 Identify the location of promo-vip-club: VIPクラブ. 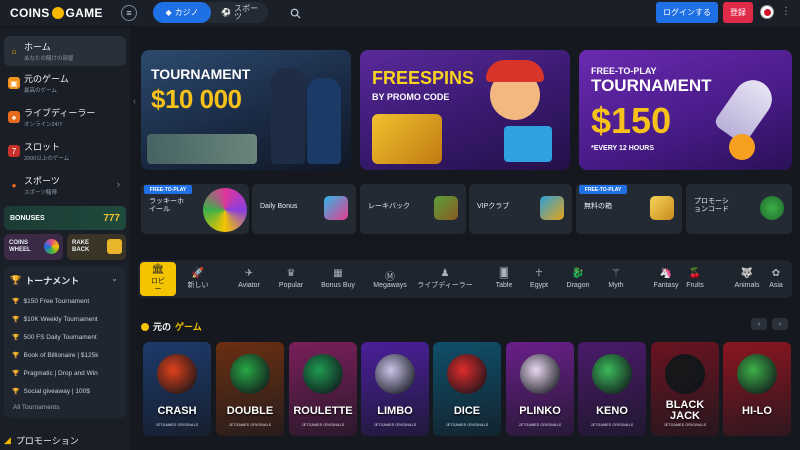
(520, 209).